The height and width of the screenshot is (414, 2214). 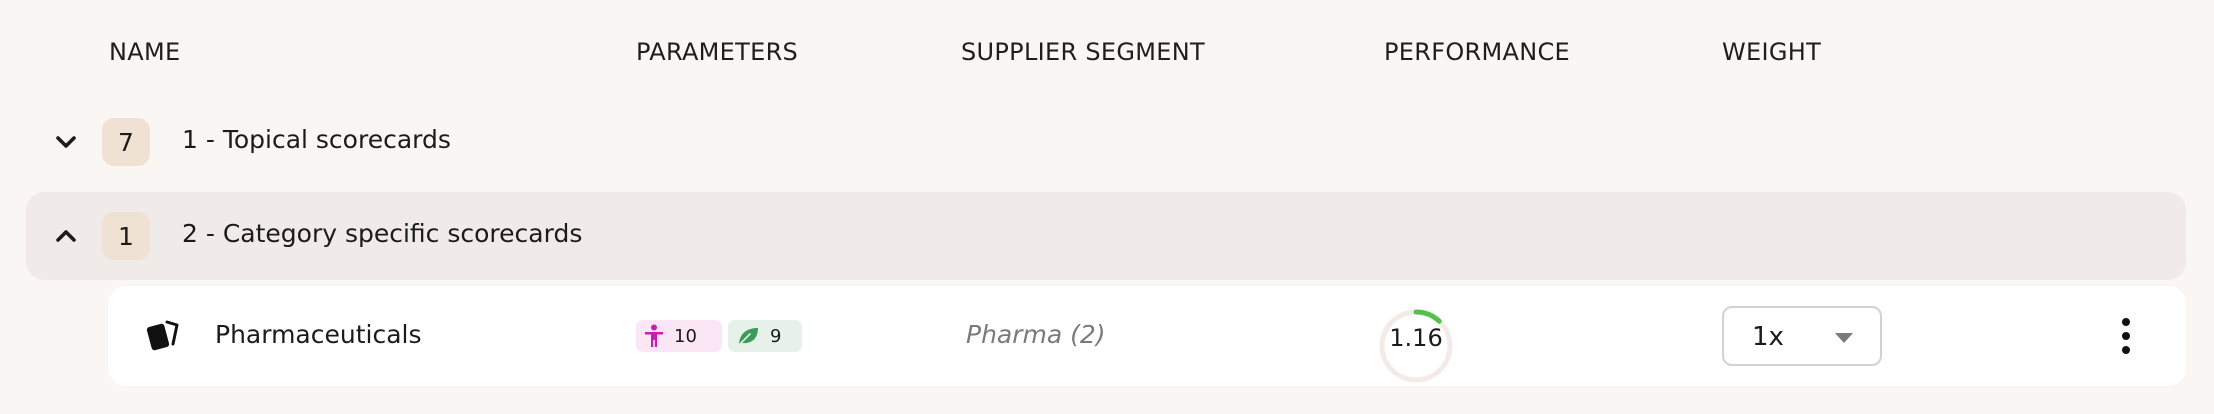 I want to click on column-header-parameters: PARAMETERS, so click(x=717, y=52).